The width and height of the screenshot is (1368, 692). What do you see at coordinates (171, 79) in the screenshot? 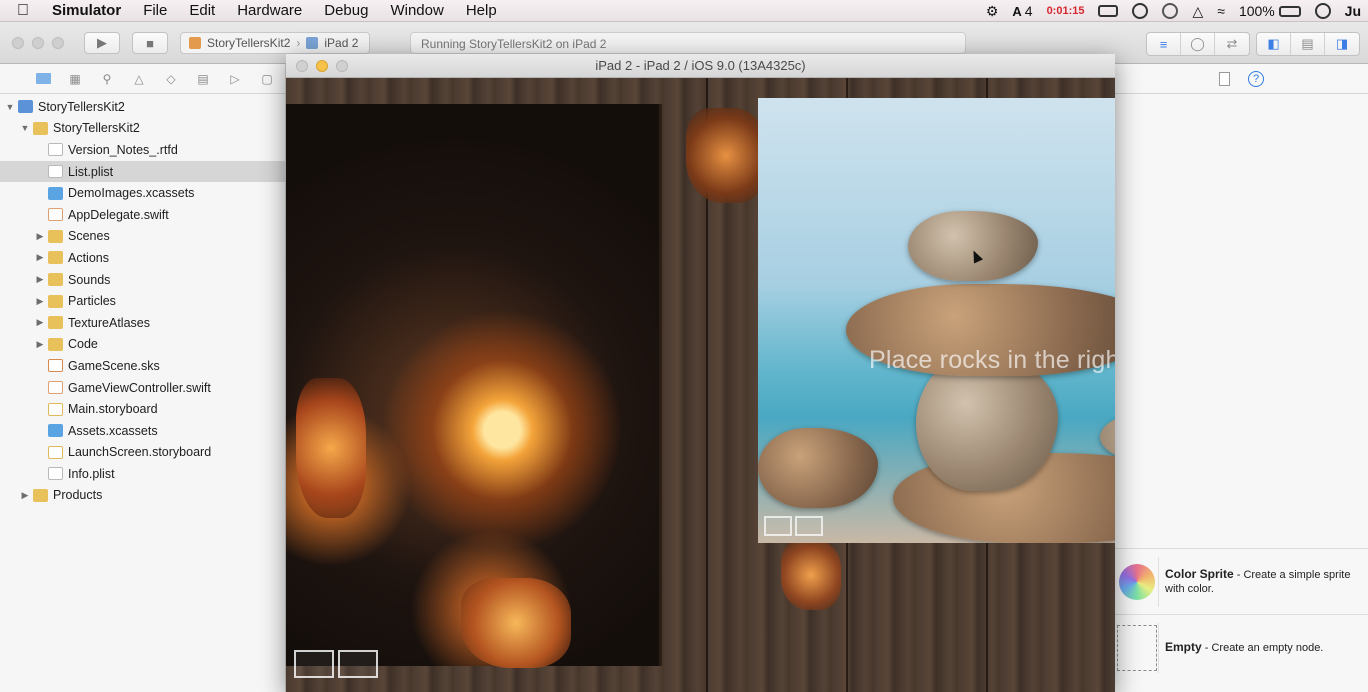
I see `test-navigator-tab-icon: ◇` at bounding box center [171, 79].